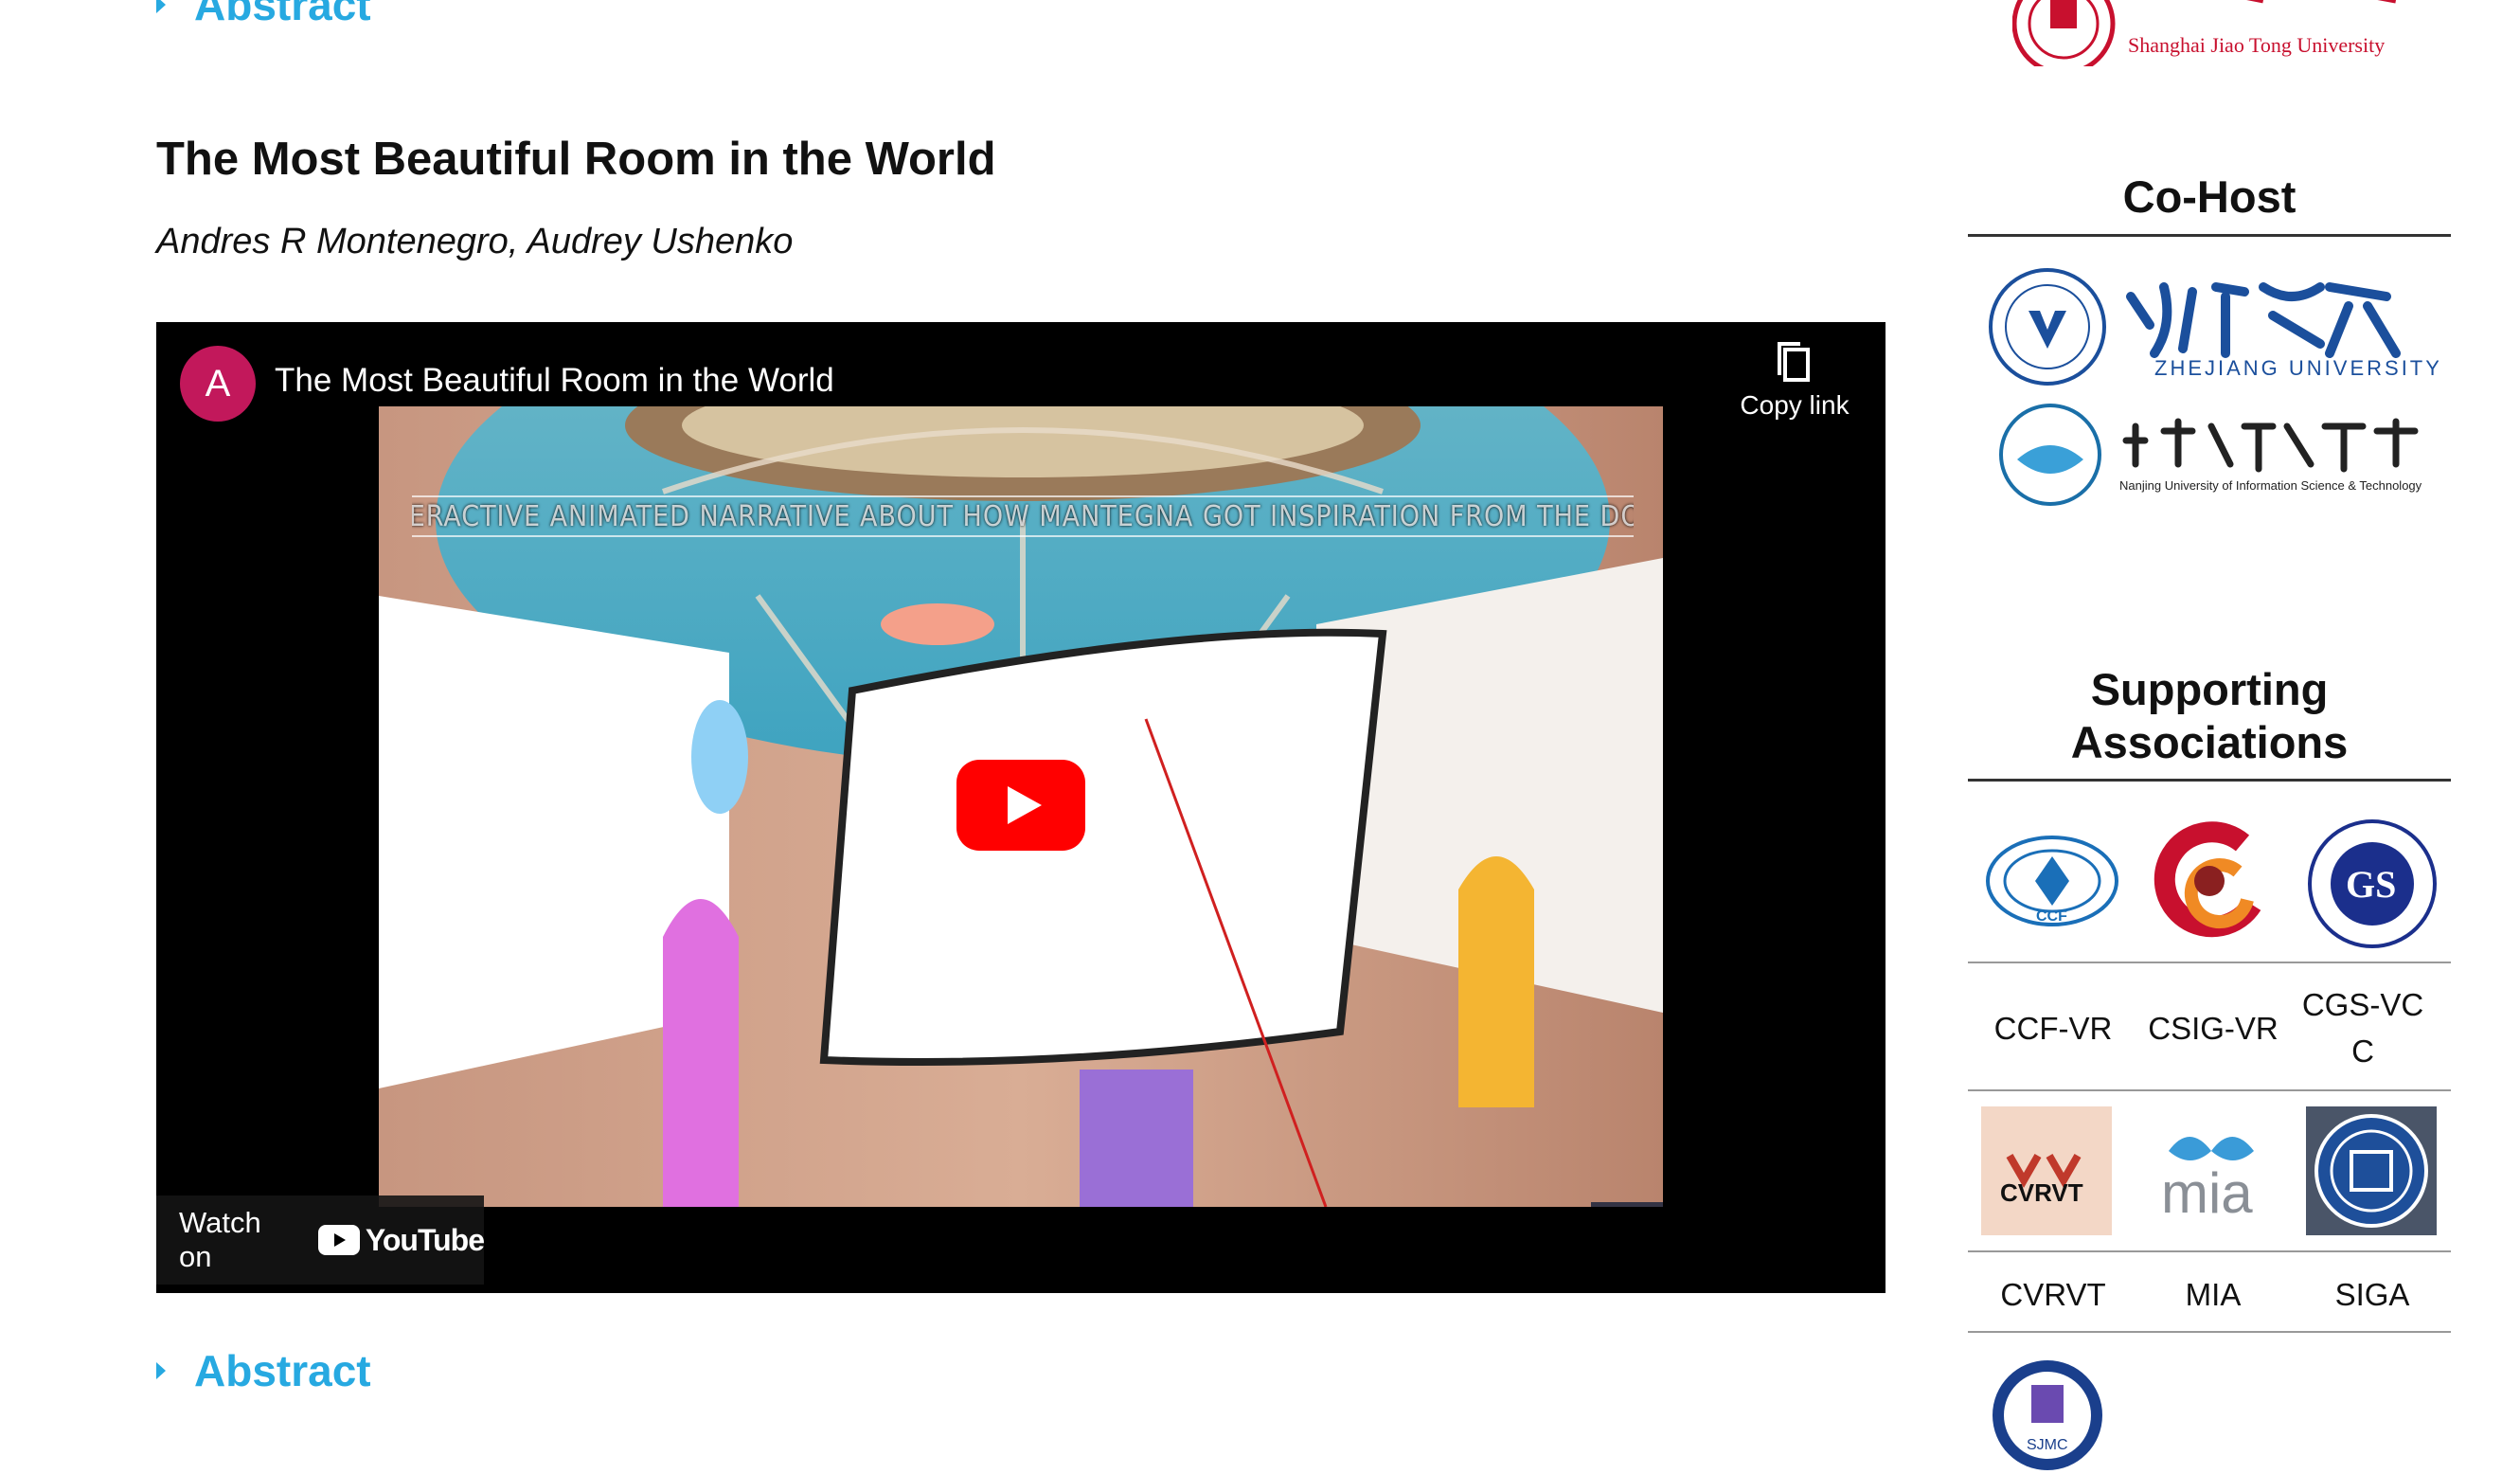 This screenshot has width=2520, height=1474. Describe the element at coordinates (2052, 881) in the screenshot. I see `ccf-logo-icon: CCF` at that location.